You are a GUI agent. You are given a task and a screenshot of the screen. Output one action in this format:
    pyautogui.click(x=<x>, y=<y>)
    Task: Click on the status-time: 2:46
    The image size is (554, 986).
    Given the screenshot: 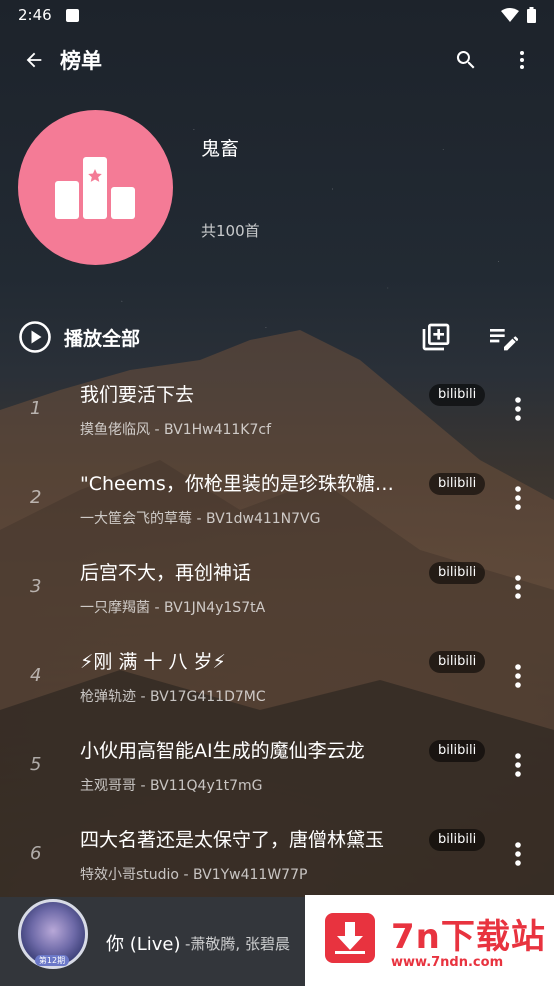 What is the action you would take?
    pyautogui.click(x=35, y=15)
    